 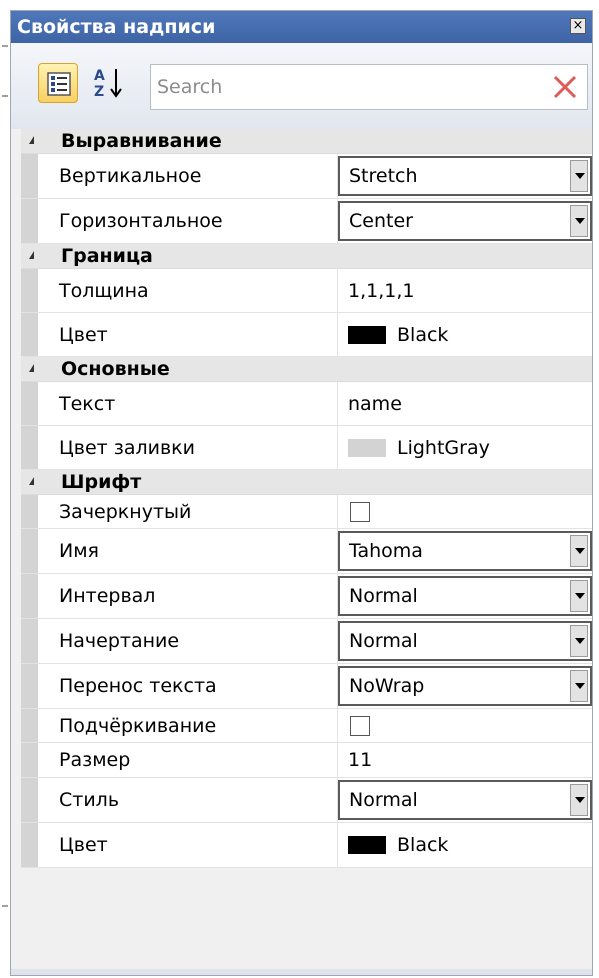 I want to click on property-row-text: Текст name, so click(x=306, y=404).